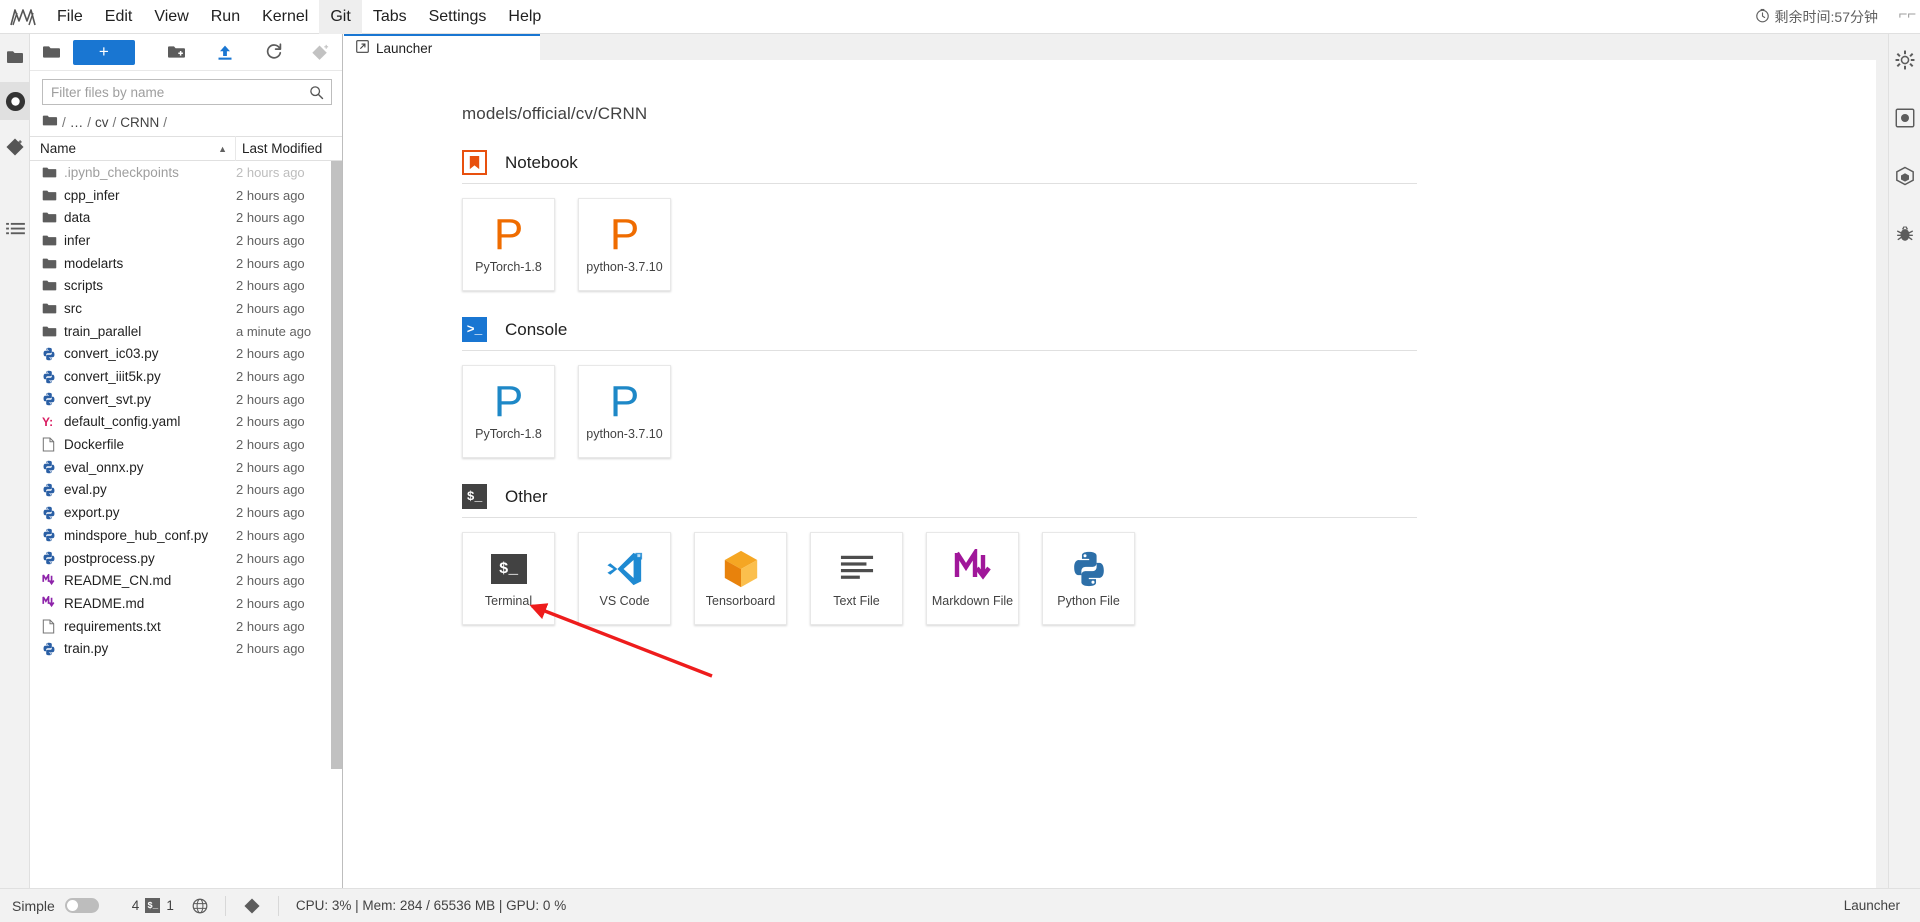  I want to click on file-row: train.py 2 hours ago, so click(186, 648).